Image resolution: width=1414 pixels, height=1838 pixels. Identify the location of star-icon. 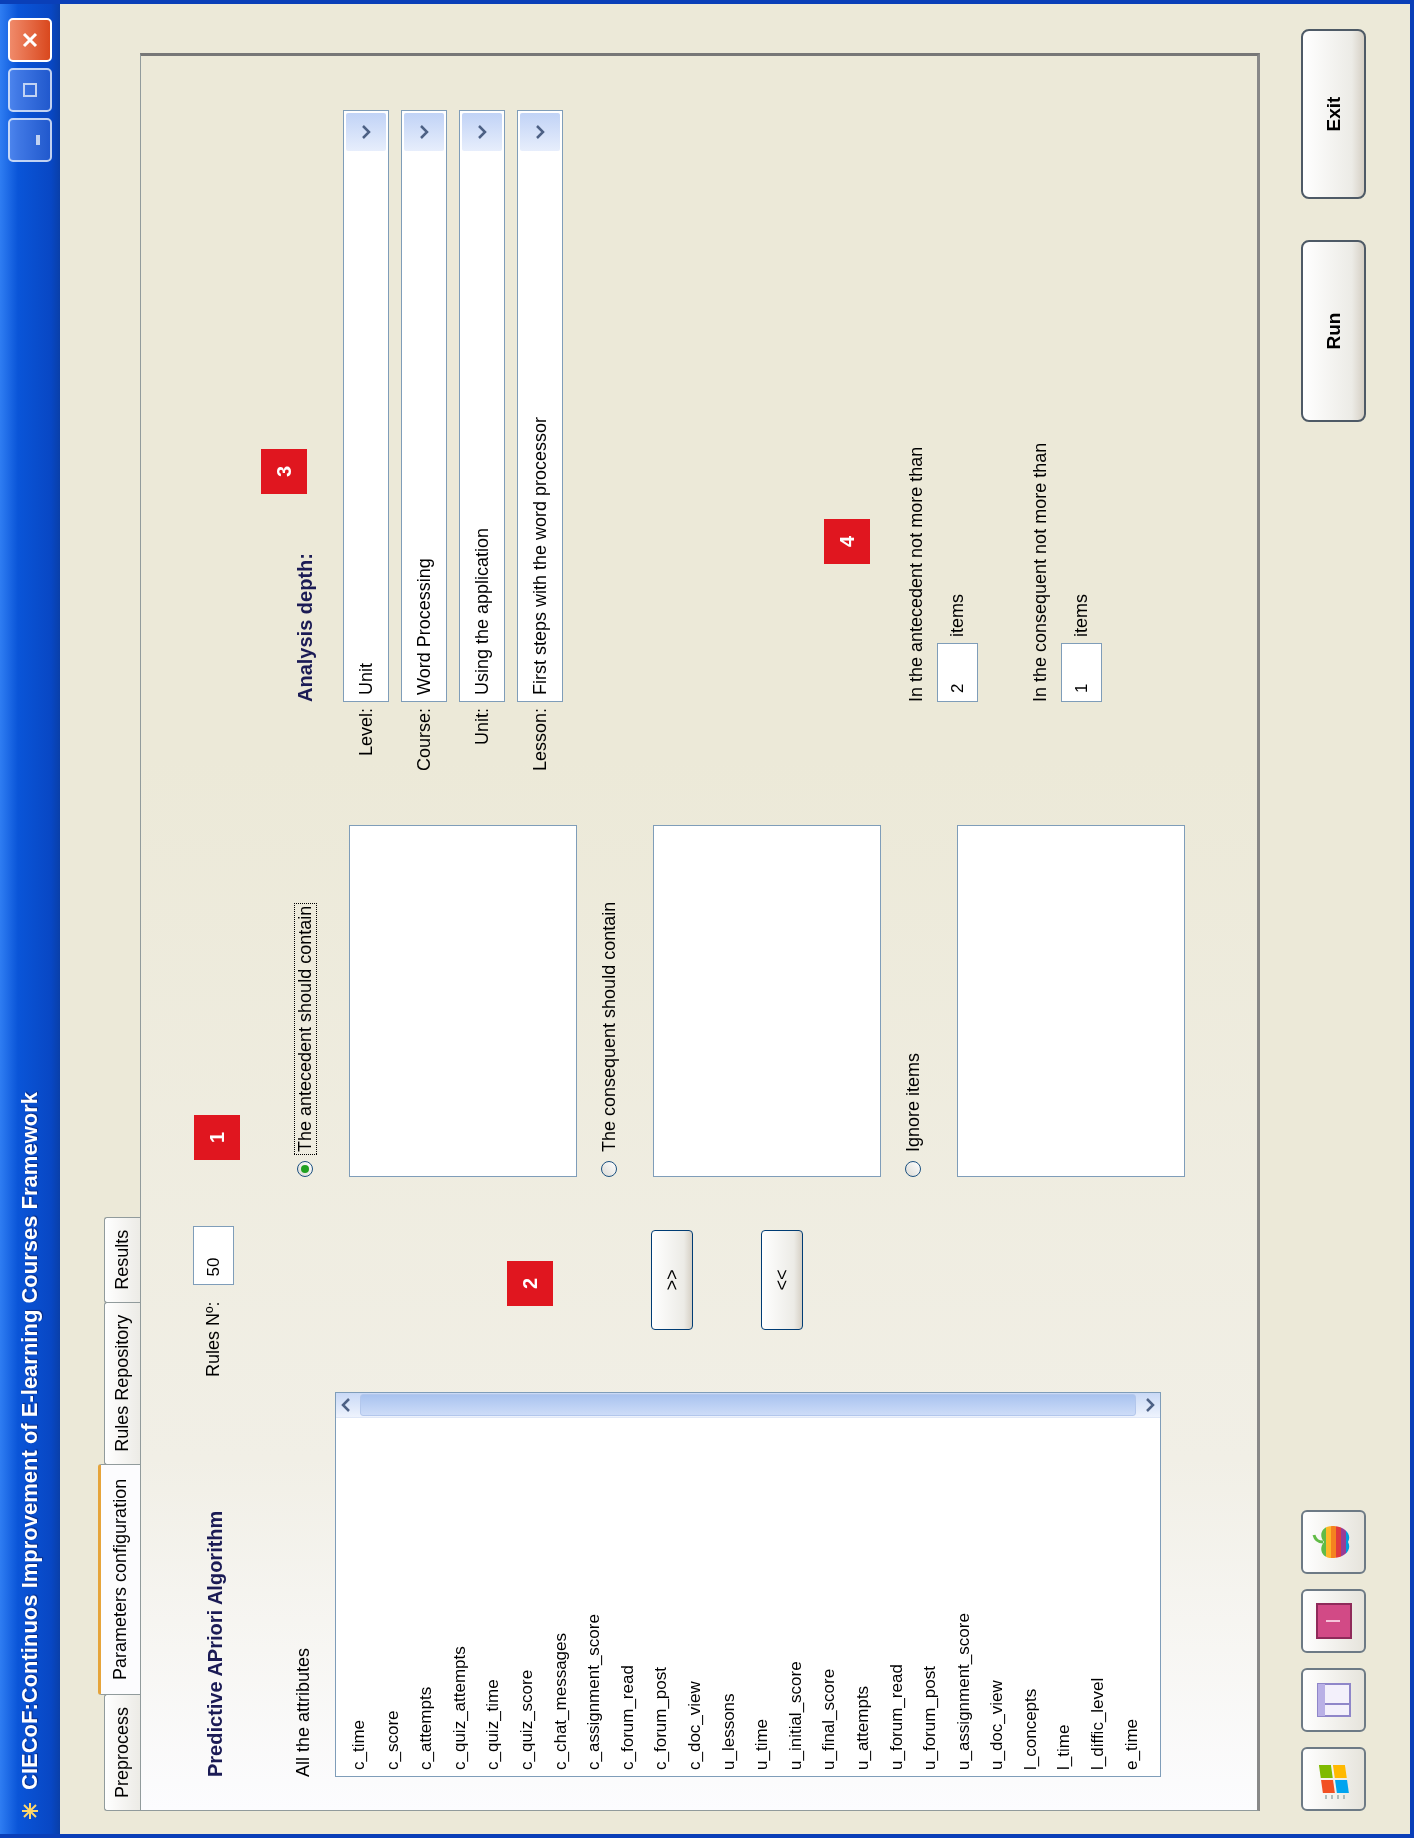
(30, 1811).